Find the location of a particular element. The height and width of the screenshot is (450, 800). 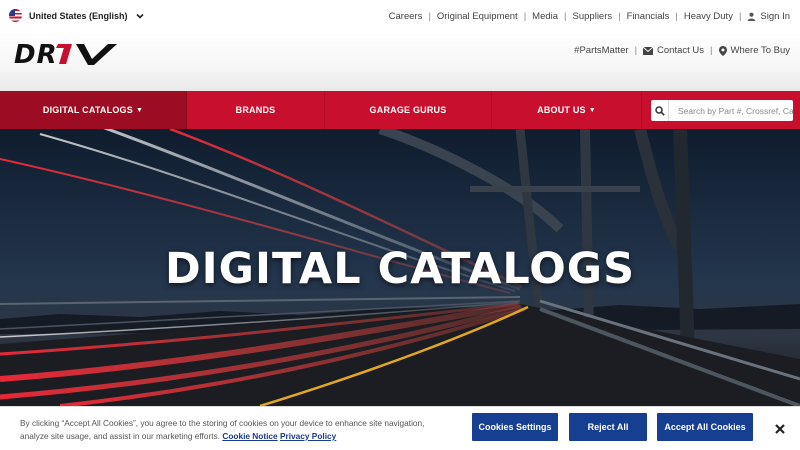

nav-label: BRANDS is located at coordinates (255, 110).